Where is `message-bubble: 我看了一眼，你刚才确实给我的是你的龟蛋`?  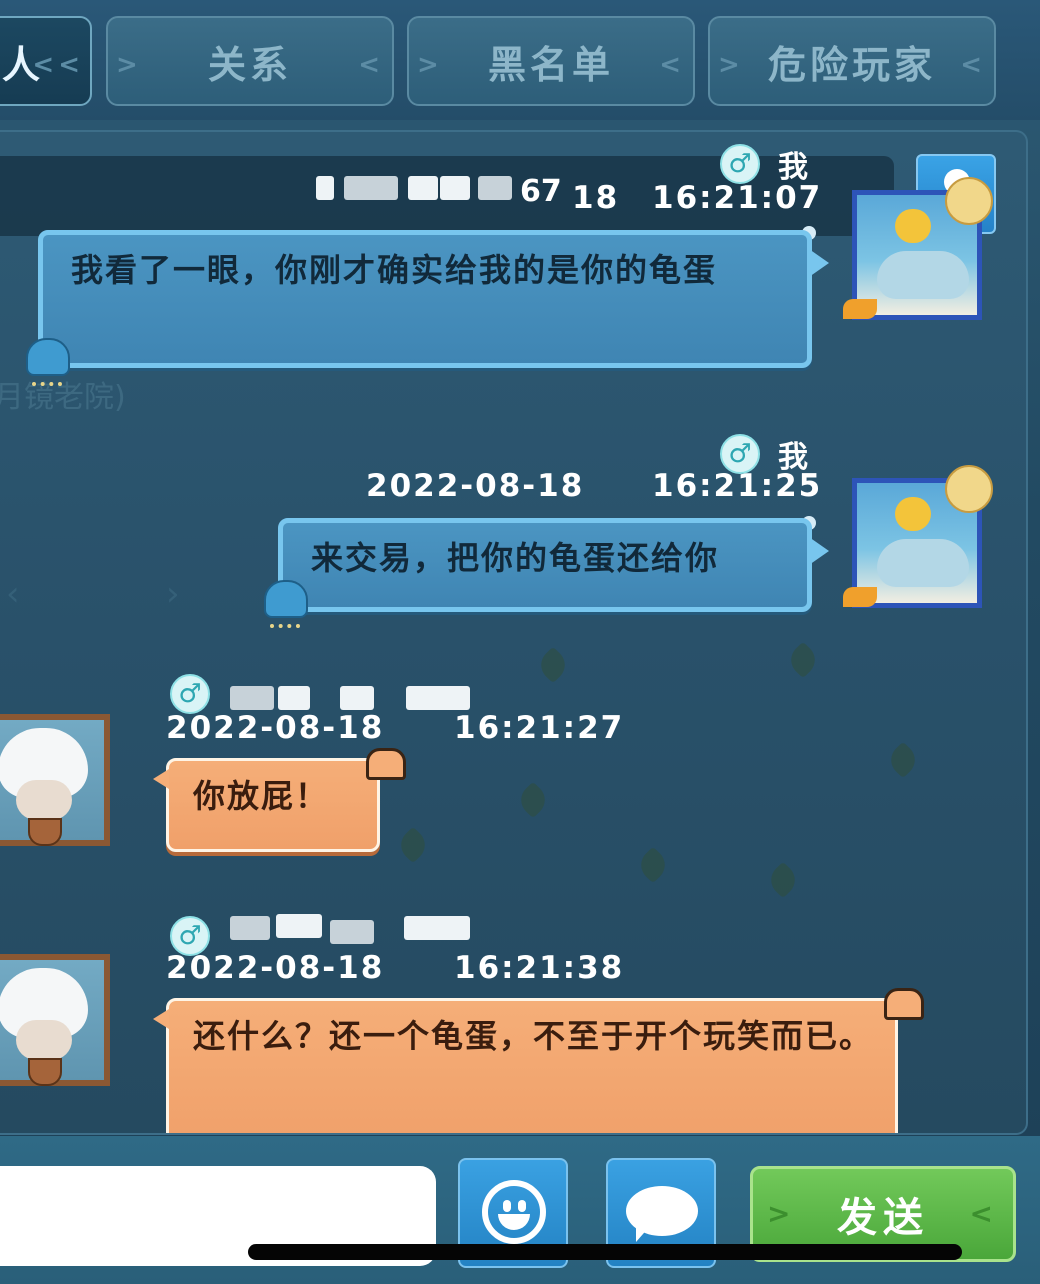 message-bubble: 我看了一眼，你刚才确实给我的是你的龟蛋 is located at coordinates (433, 299).